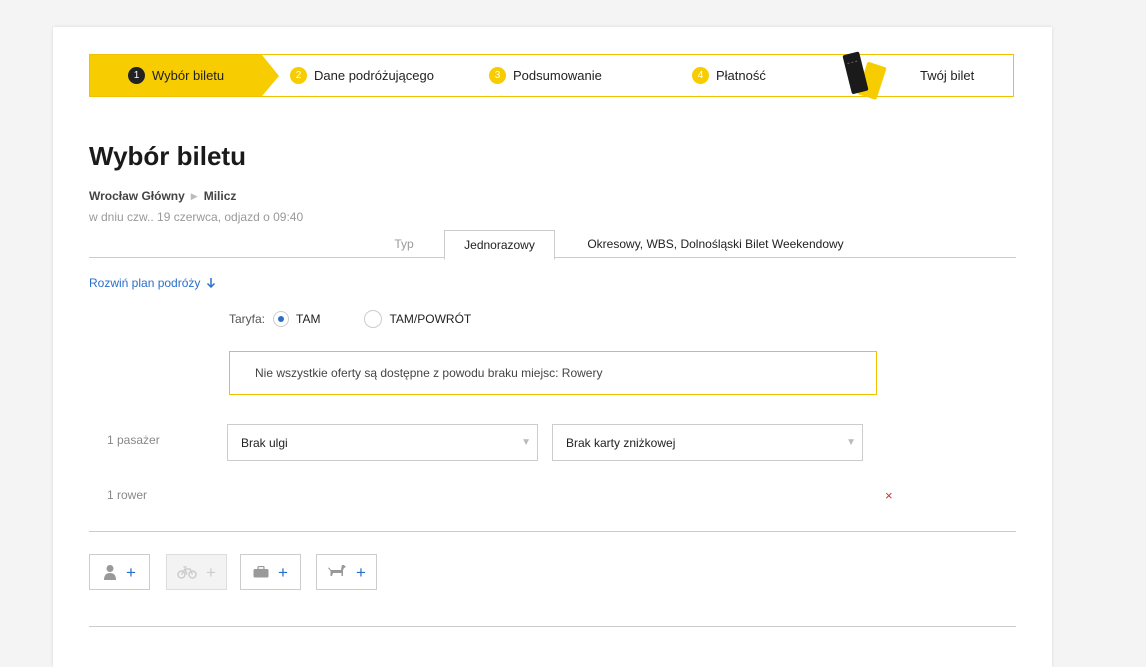 The width and height of the screenshot is (1146, 667). What do you see at coordinates (864, 75) in the screenshot?
I see `ticket-icon` at bounding box center [864, 75].